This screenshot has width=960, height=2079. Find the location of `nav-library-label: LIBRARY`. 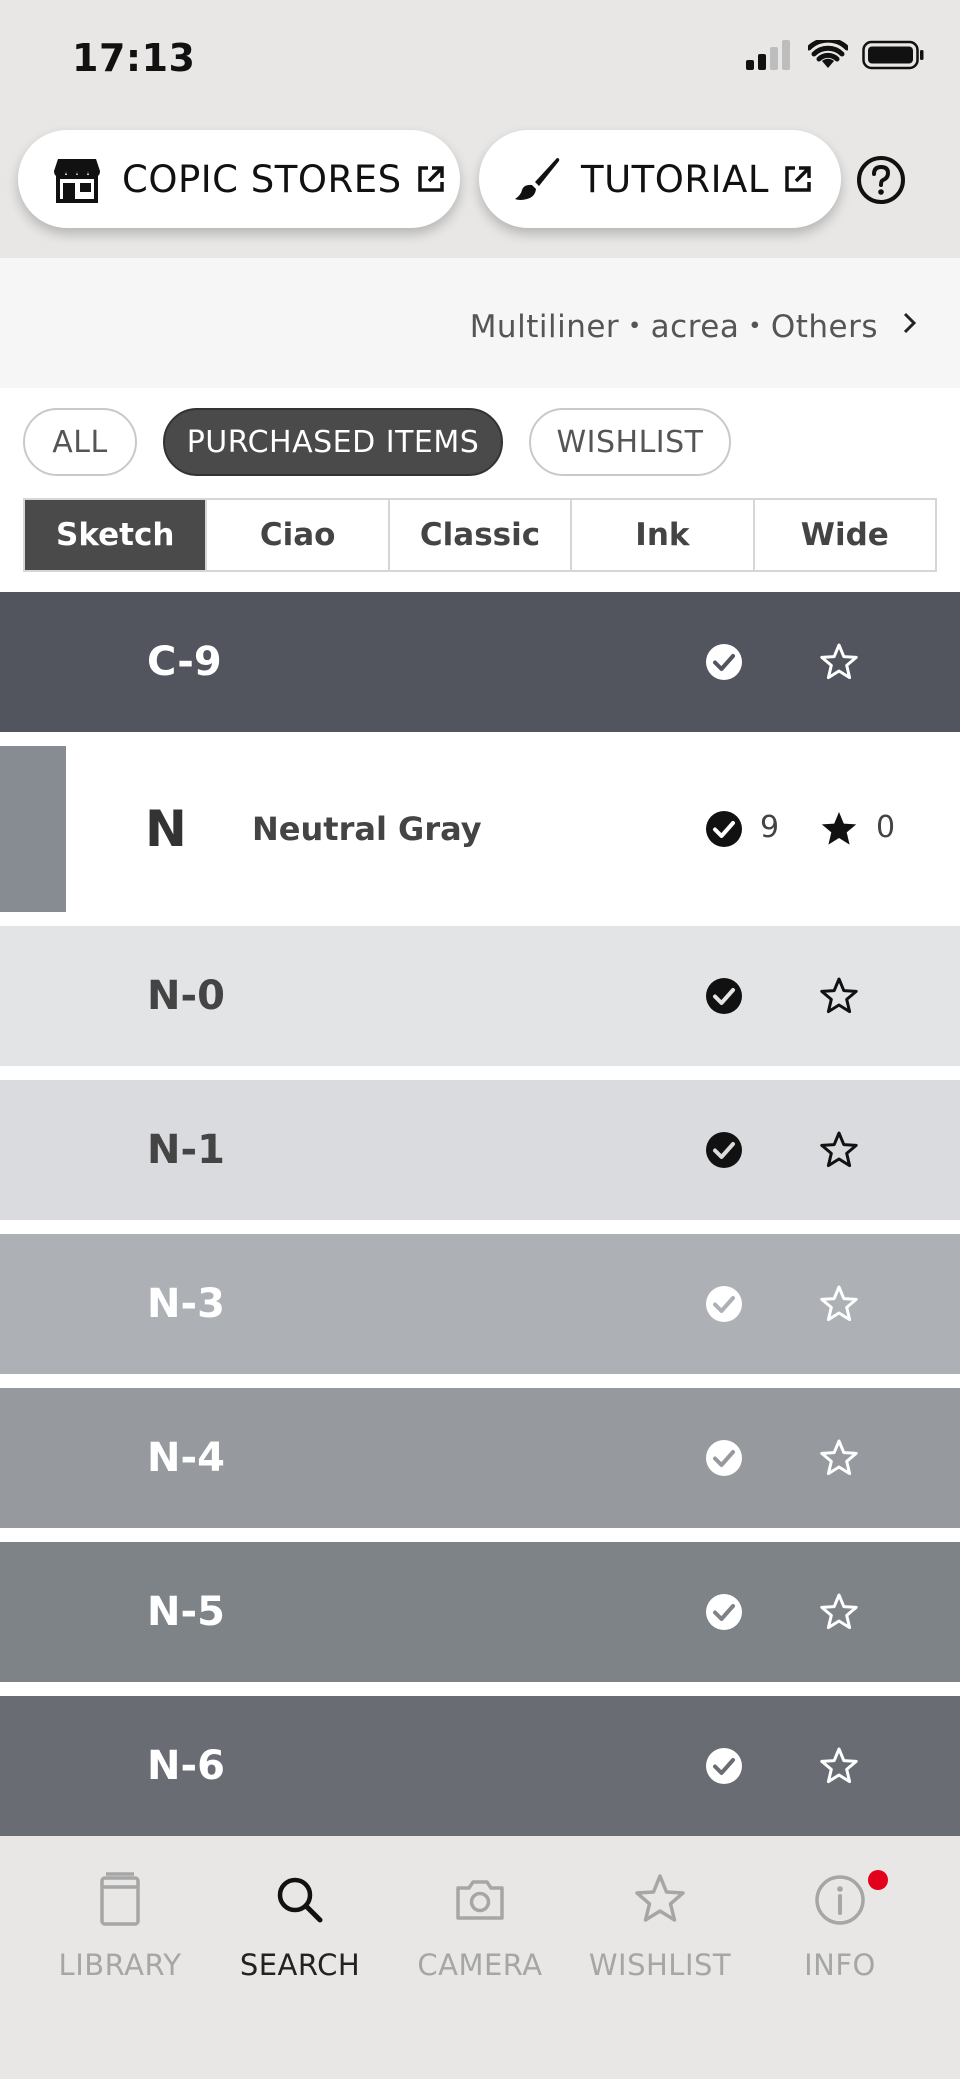

nav-library-label: LIBRARY is located at coordinates (120, 1965).